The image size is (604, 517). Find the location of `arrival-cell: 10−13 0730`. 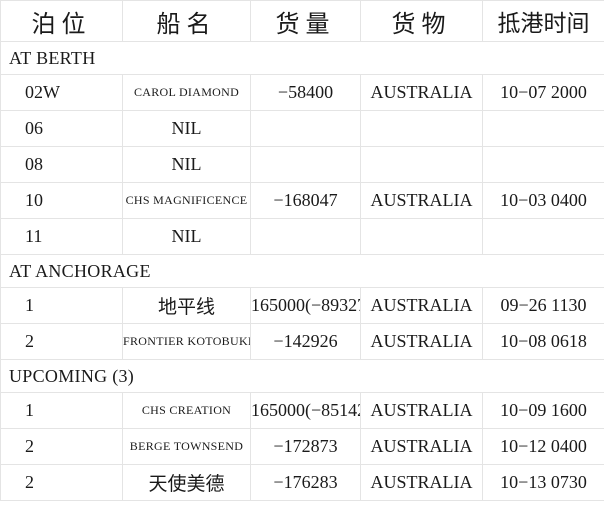

arrival-cell: 10−13 0730 is located at coordinates (543, 482).